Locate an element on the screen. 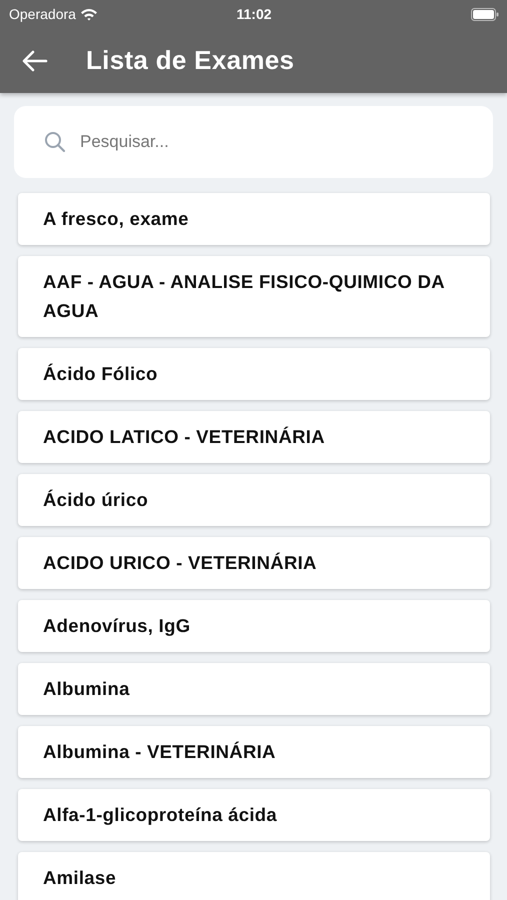 This screenshot has height=900, width=507. exam-list-item: Ácido úrico is located at coordinates (254, 500).